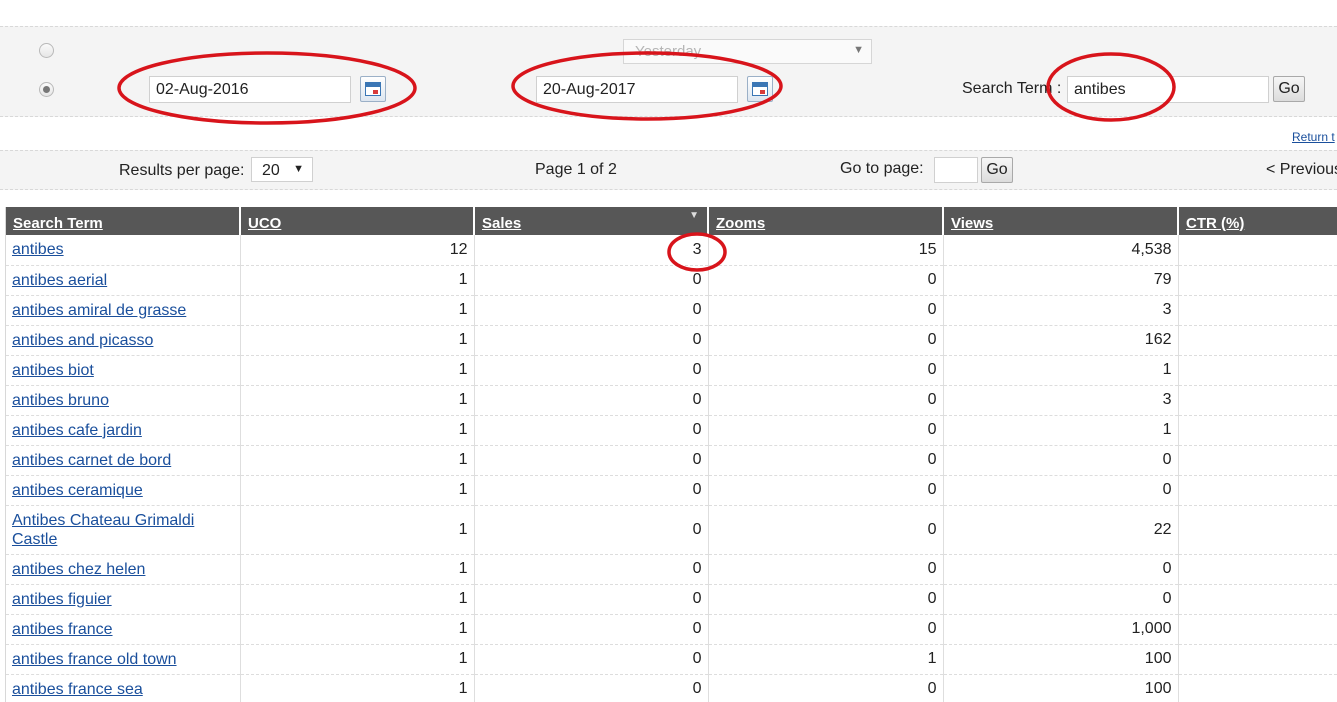 Image resolution: width=1337 pixels, height=702 pixels. What do you see at coordinates (1061, 250) in the screenshot?
I see `views-cell: 4,538` at bounding box center [1061, 250].